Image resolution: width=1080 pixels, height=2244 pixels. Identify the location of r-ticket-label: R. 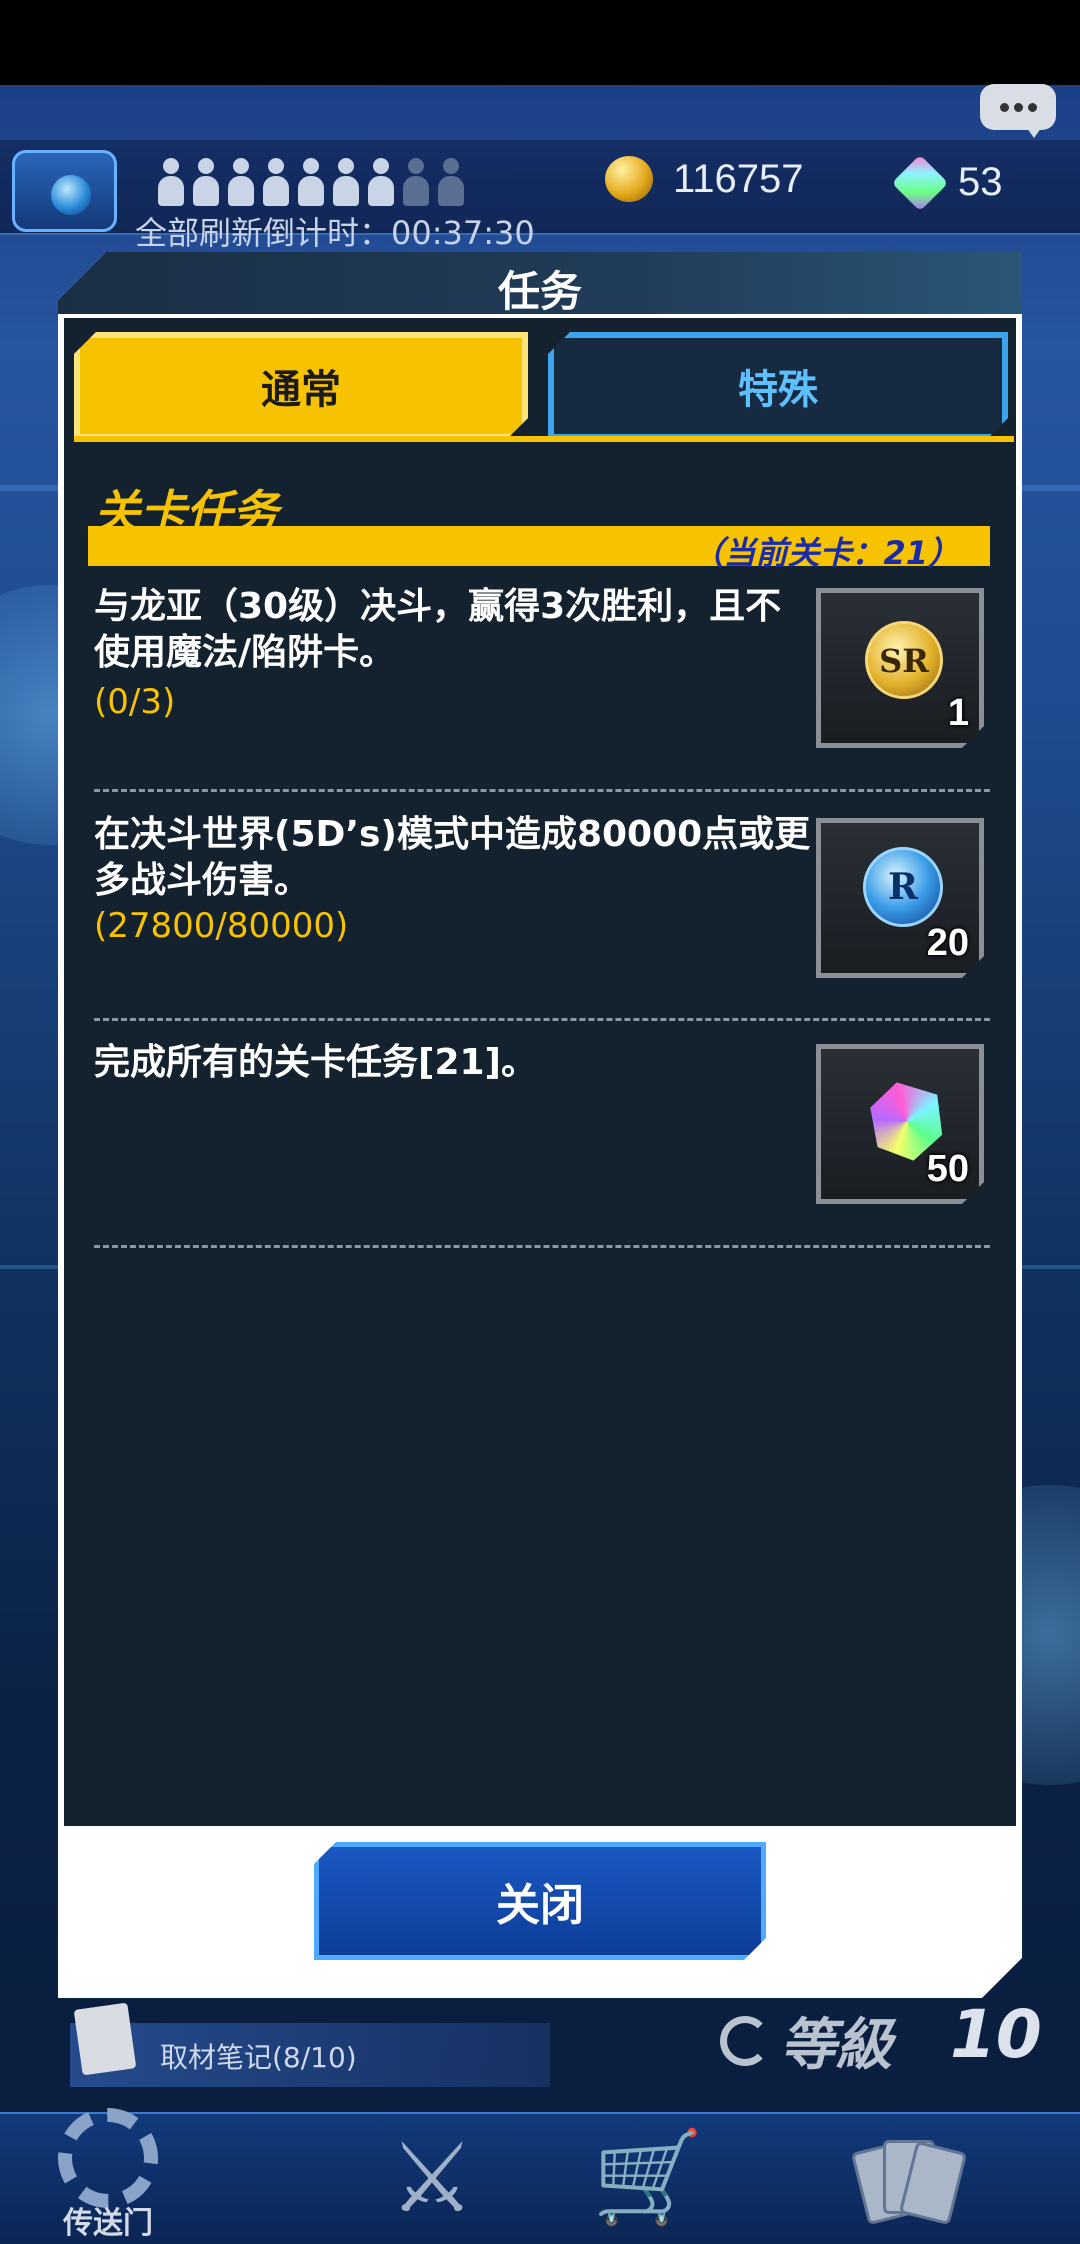
(903, 887).